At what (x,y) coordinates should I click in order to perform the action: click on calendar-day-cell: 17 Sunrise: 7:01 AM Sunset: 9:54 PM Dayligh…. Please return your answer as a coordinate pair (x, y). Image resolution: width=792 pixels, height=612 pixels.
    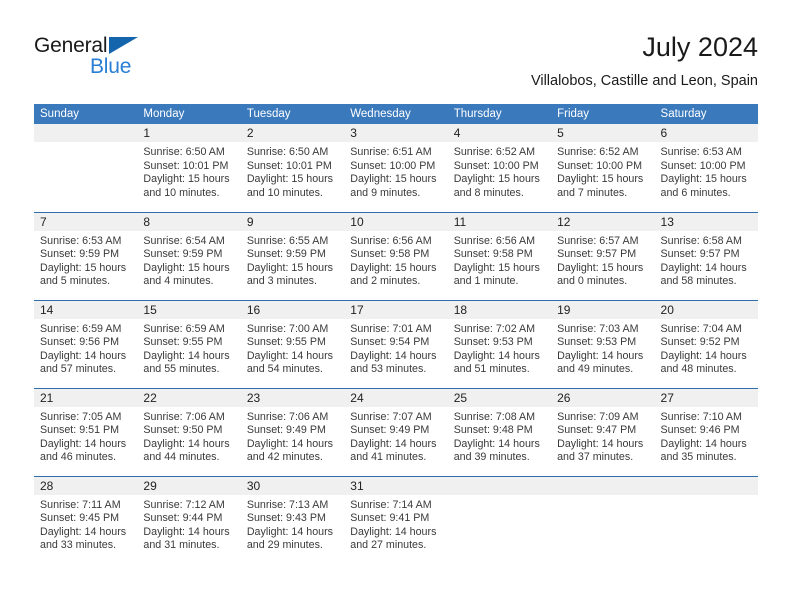
    Looking at the image, I should click on (396, 343).